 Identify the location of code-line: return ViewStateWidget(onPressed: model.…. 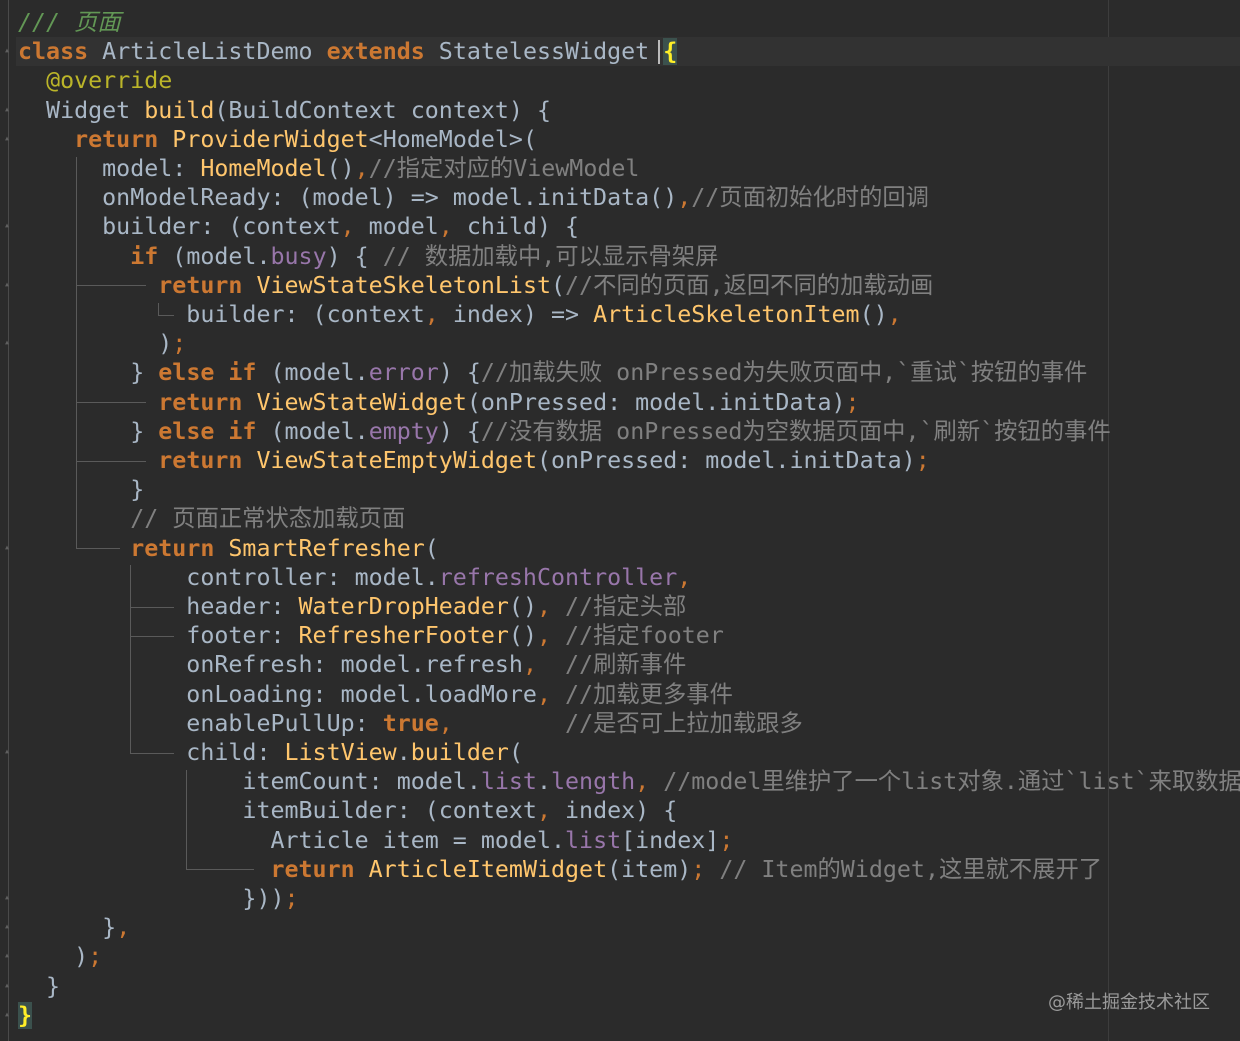
(438, 402).